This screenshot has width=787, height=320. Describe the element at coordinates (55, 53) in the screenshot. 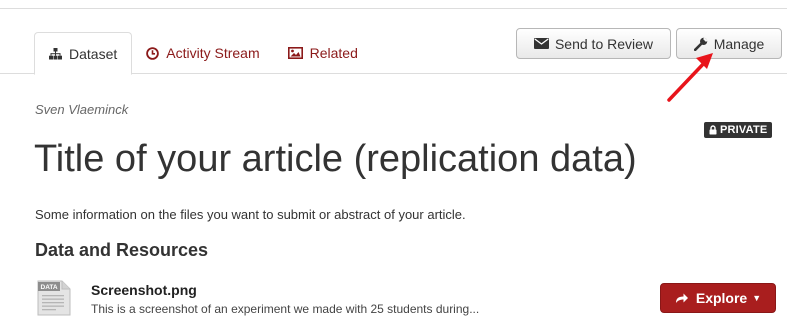

I see `sitemap-icon` at that location.